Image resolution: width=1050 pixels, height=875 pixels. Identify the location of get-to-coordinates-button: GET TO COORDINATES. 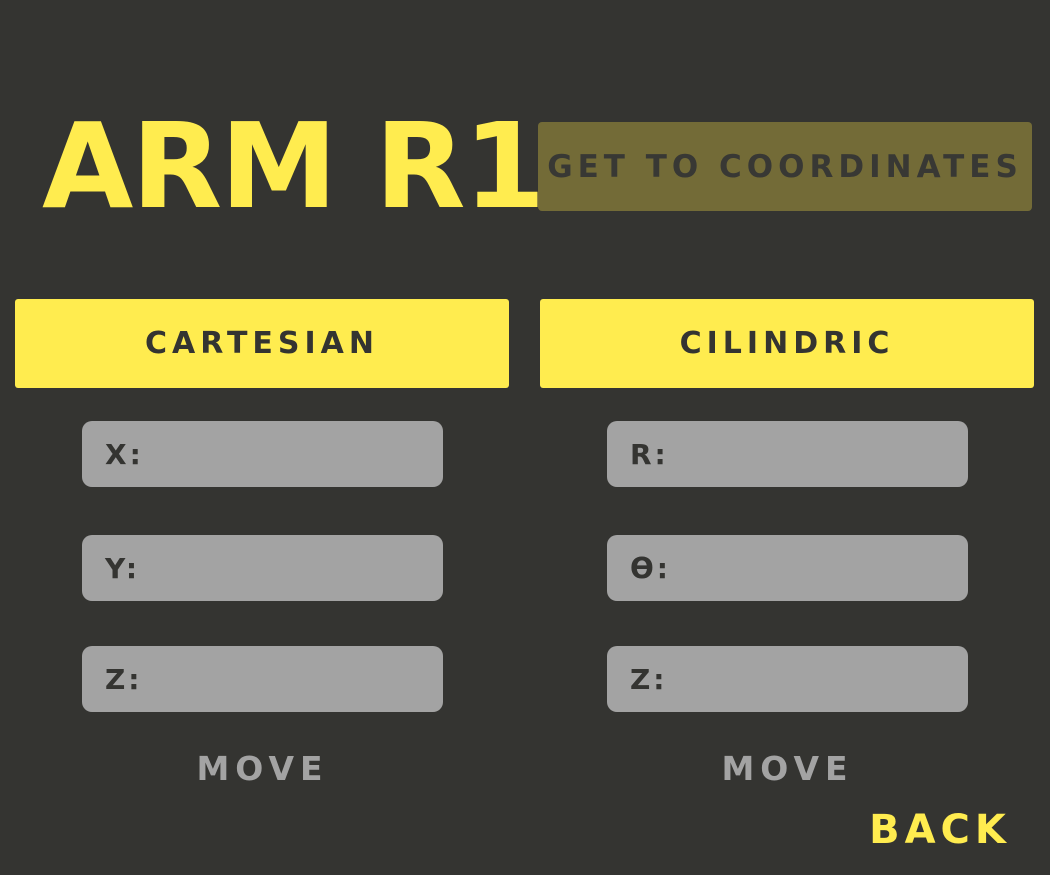
(785, 166).